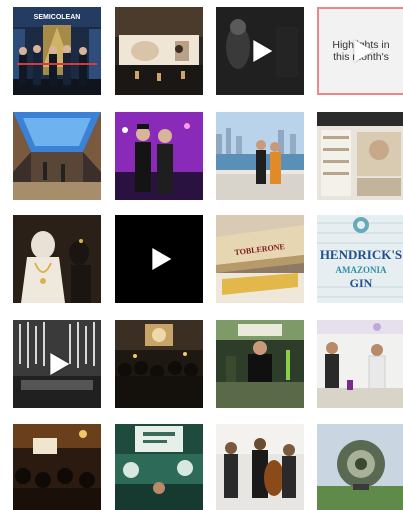 Image resolution: width=403 pixels, height=510 pixels. I want to click on brand-text-line2: AMAZONIA, so click(361, 270).